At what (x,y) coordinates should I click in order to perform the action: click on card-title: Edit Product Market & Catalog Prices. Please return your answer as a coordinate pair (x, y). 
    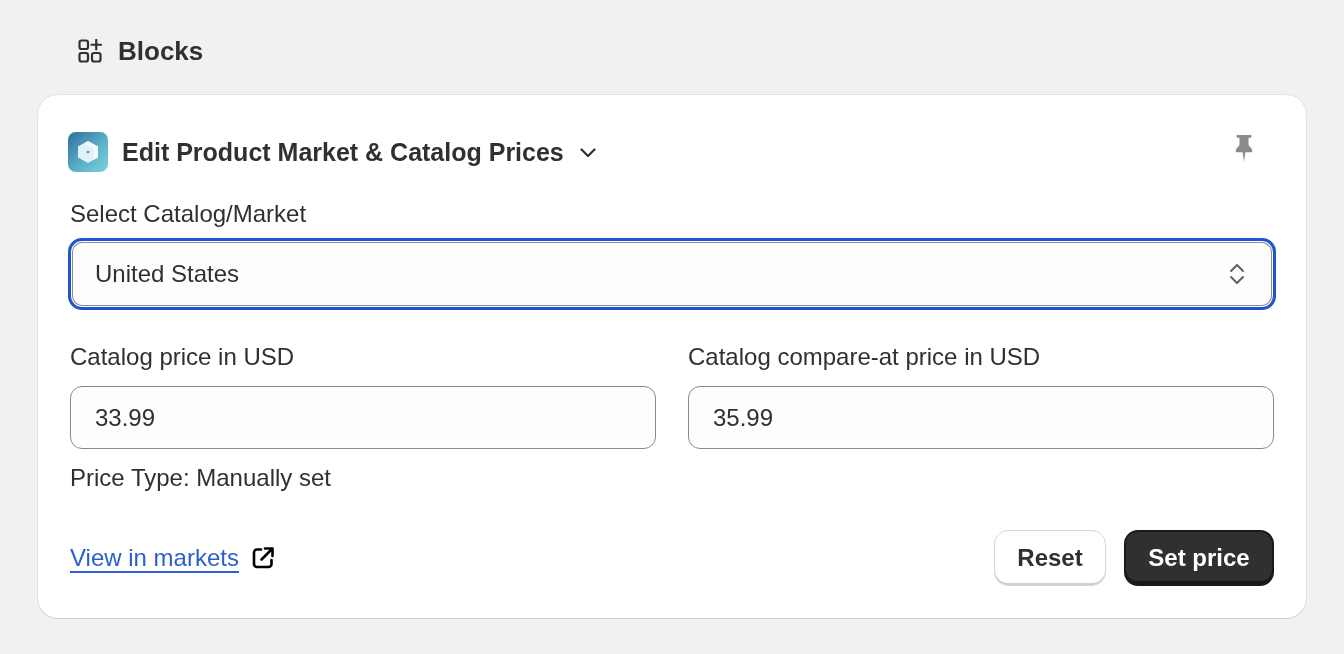
    Looking at the image, I should click on (343, 152).